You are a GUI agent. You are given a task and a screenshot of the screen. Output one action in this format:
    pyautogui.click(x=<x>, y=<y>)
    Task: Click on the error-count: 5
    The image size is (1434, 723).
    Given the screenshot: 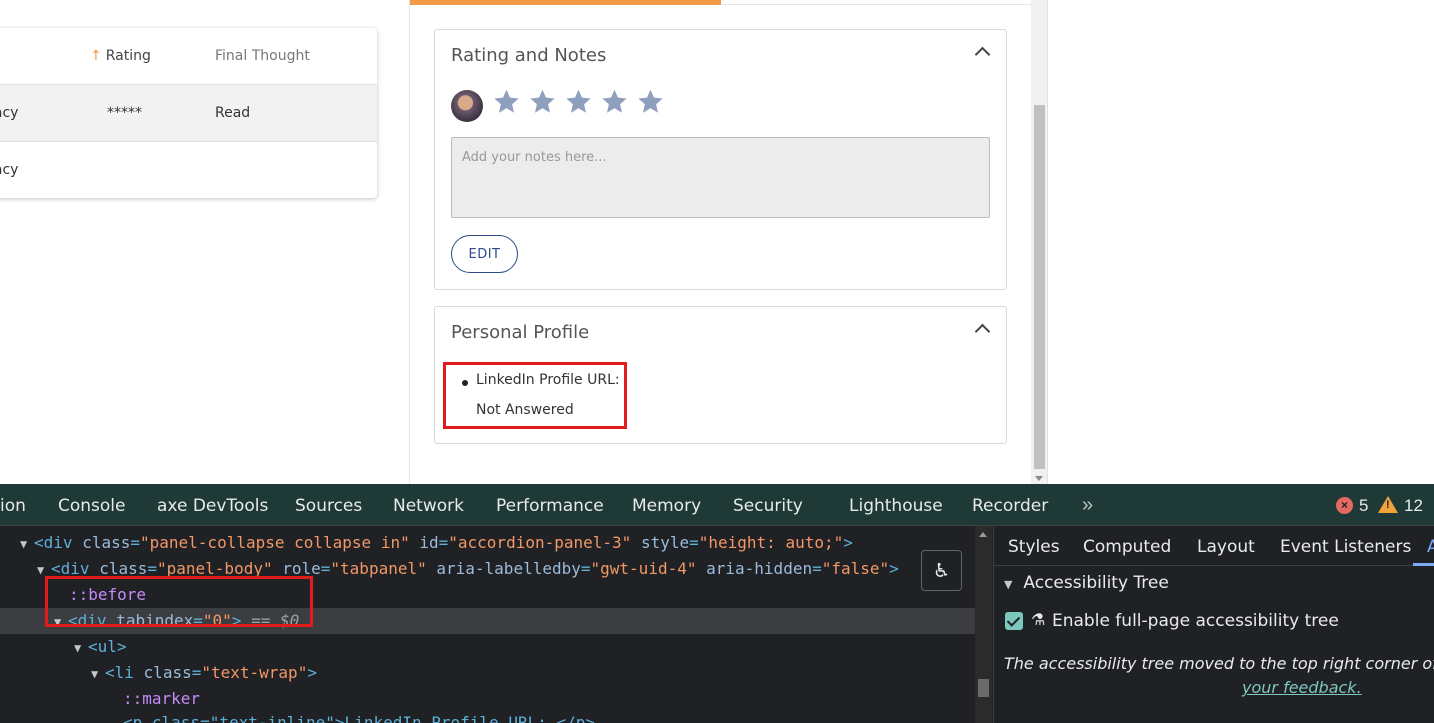 What is the action you would take?
    pyautogui.click(x=1363, y=506)
    